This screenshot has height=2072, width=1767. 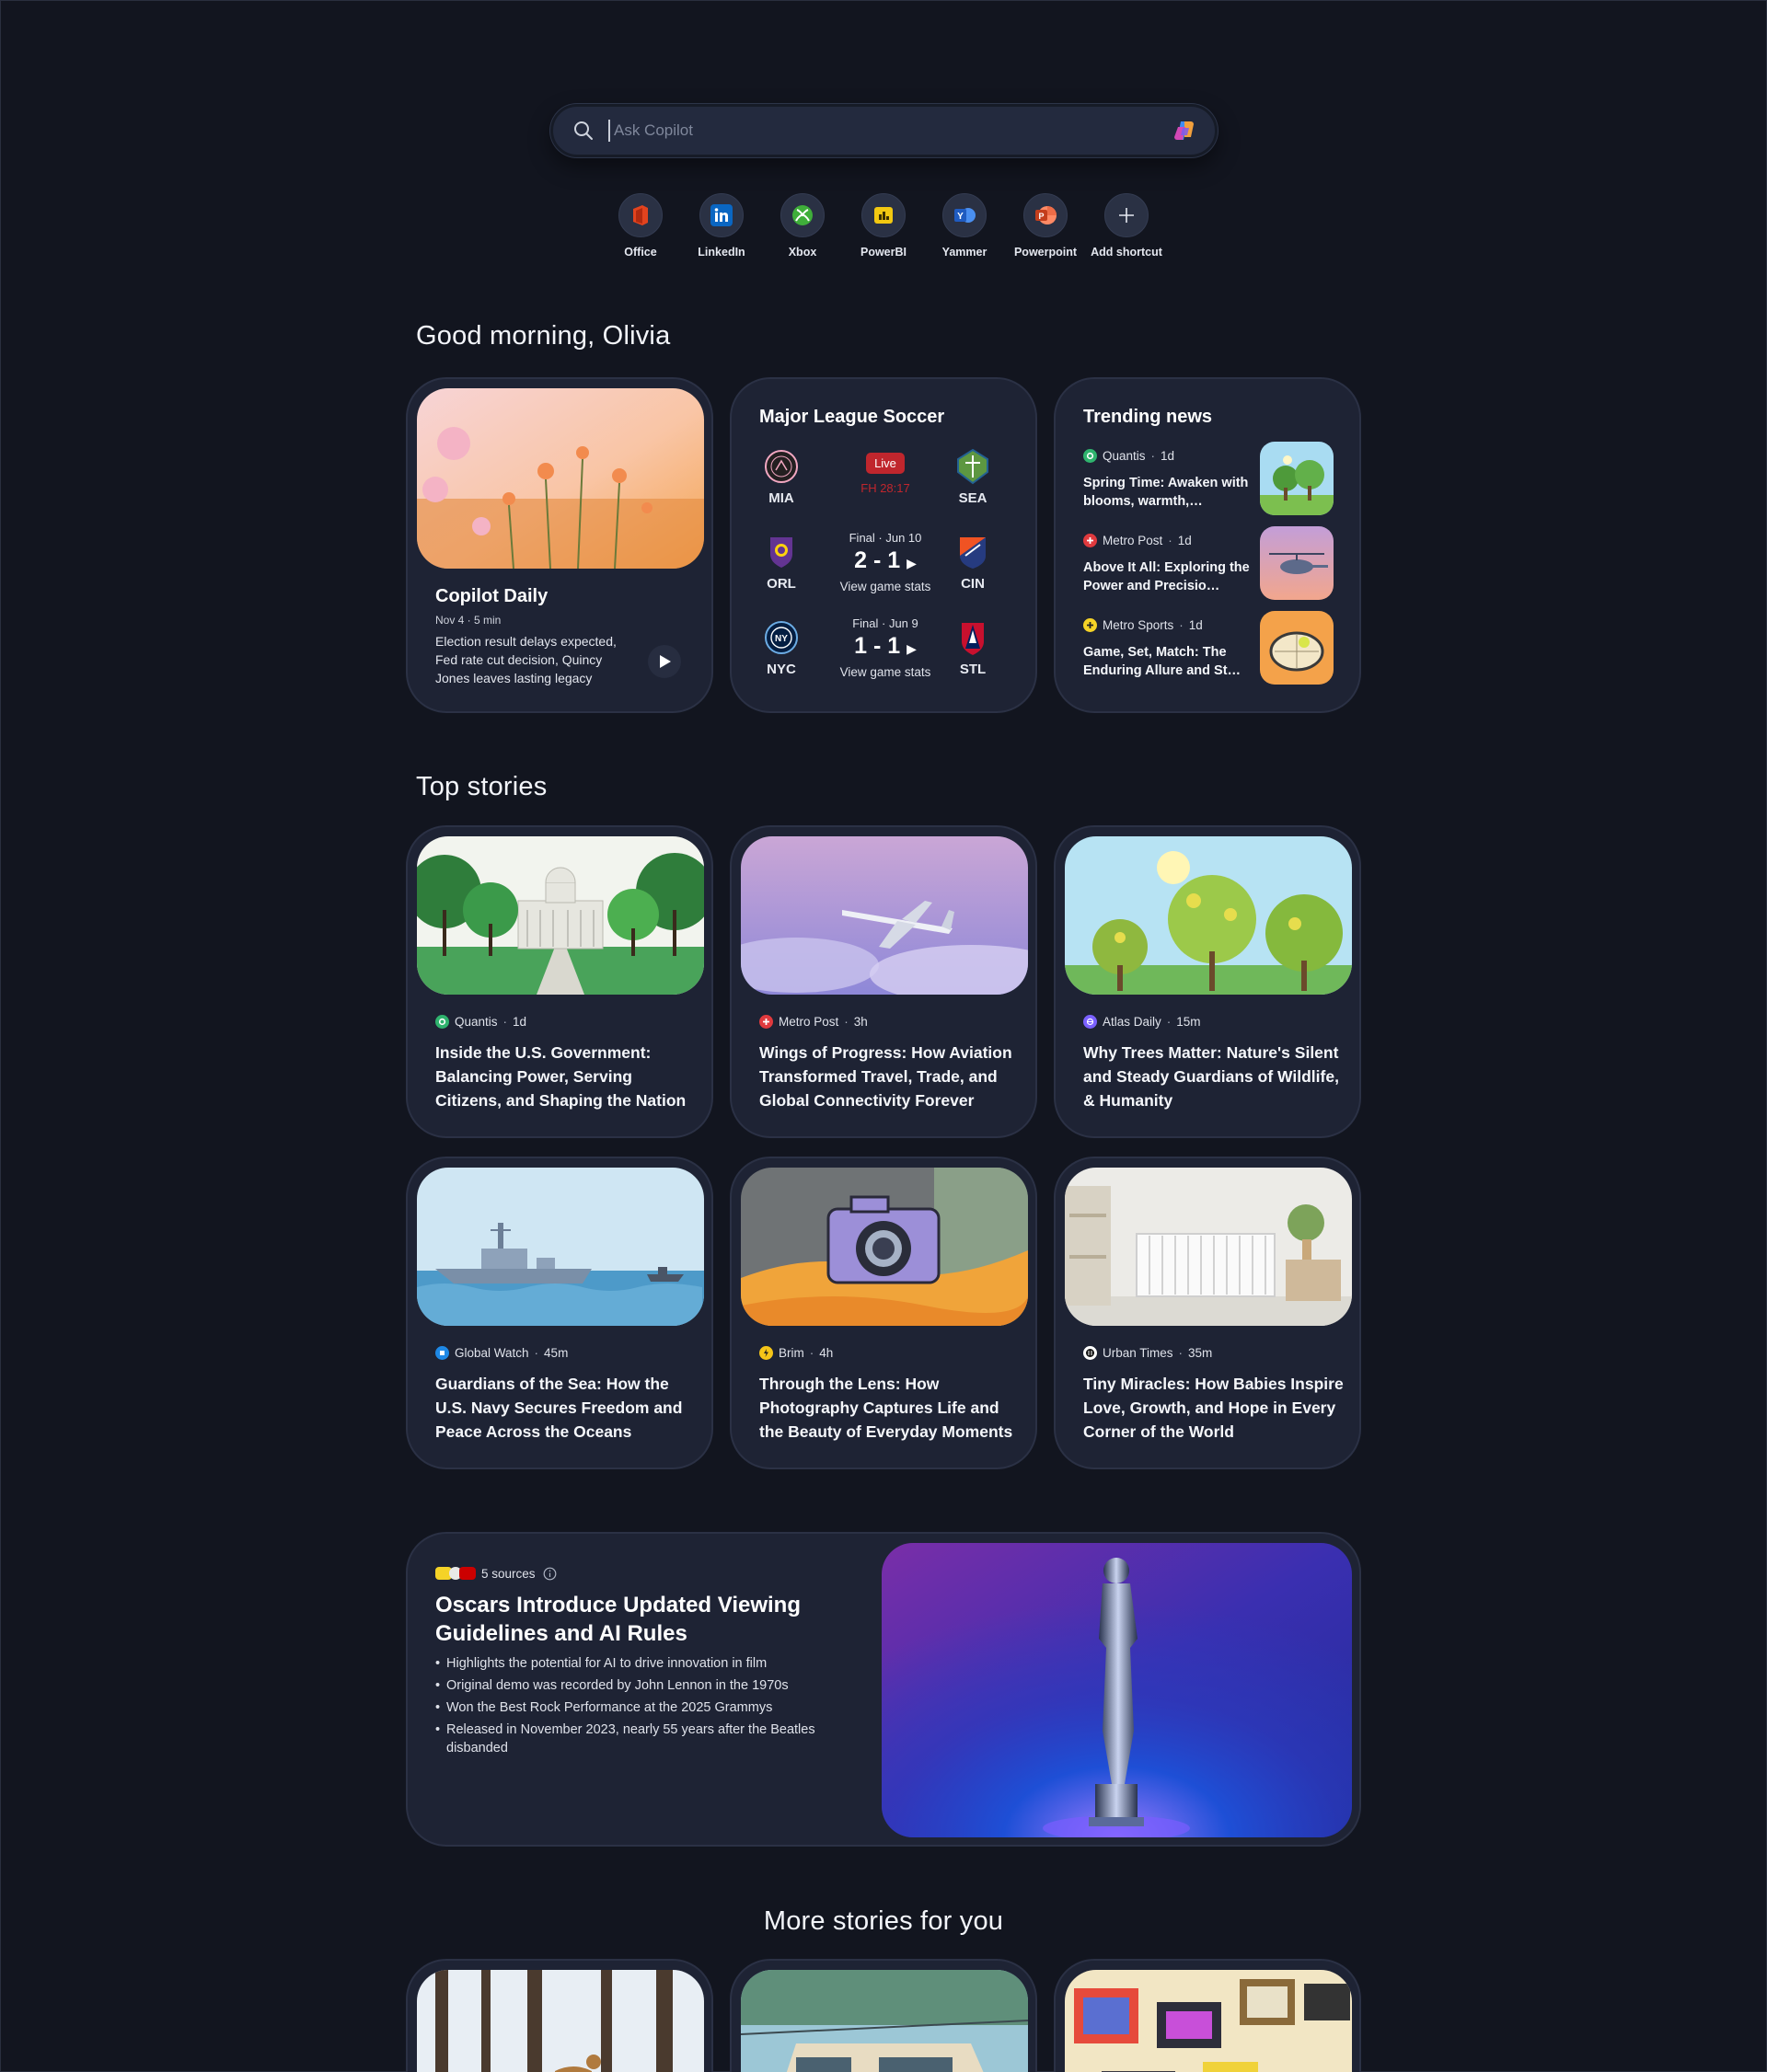 I want to click on metro-sports-logo-icon, so click(x=1090, y=625).